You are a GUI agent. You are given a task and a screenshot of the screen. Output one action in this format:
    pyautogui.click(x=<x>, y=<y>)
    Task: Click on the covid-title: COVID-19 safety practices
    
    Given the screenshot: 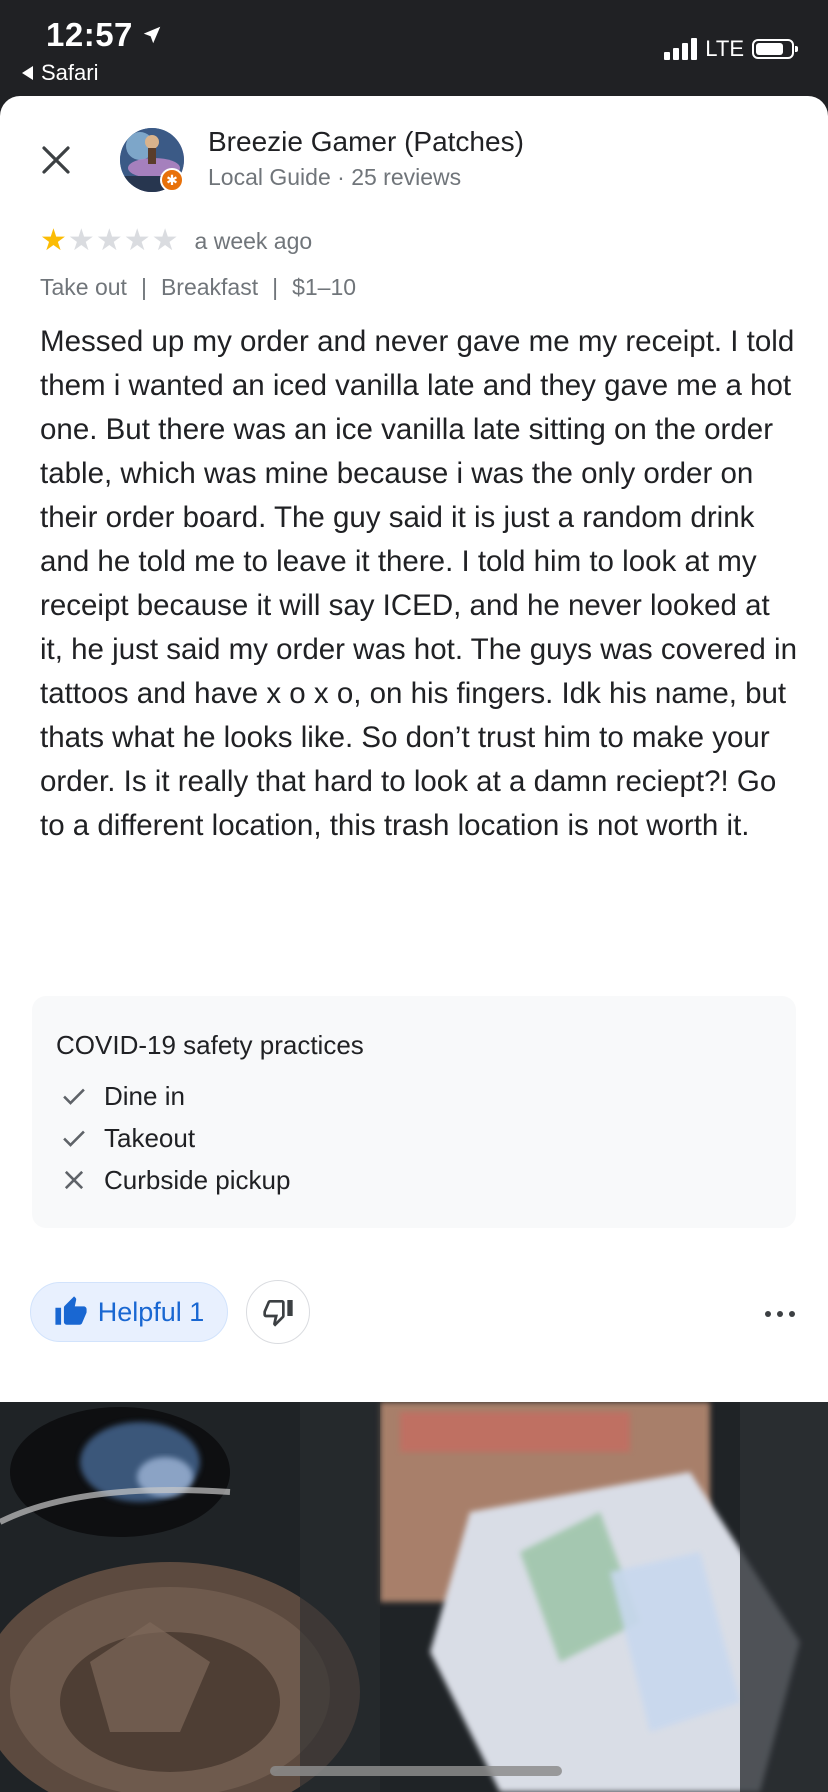 What is the action you would take?
    pyautogui.click(x=210, y=1045)
    